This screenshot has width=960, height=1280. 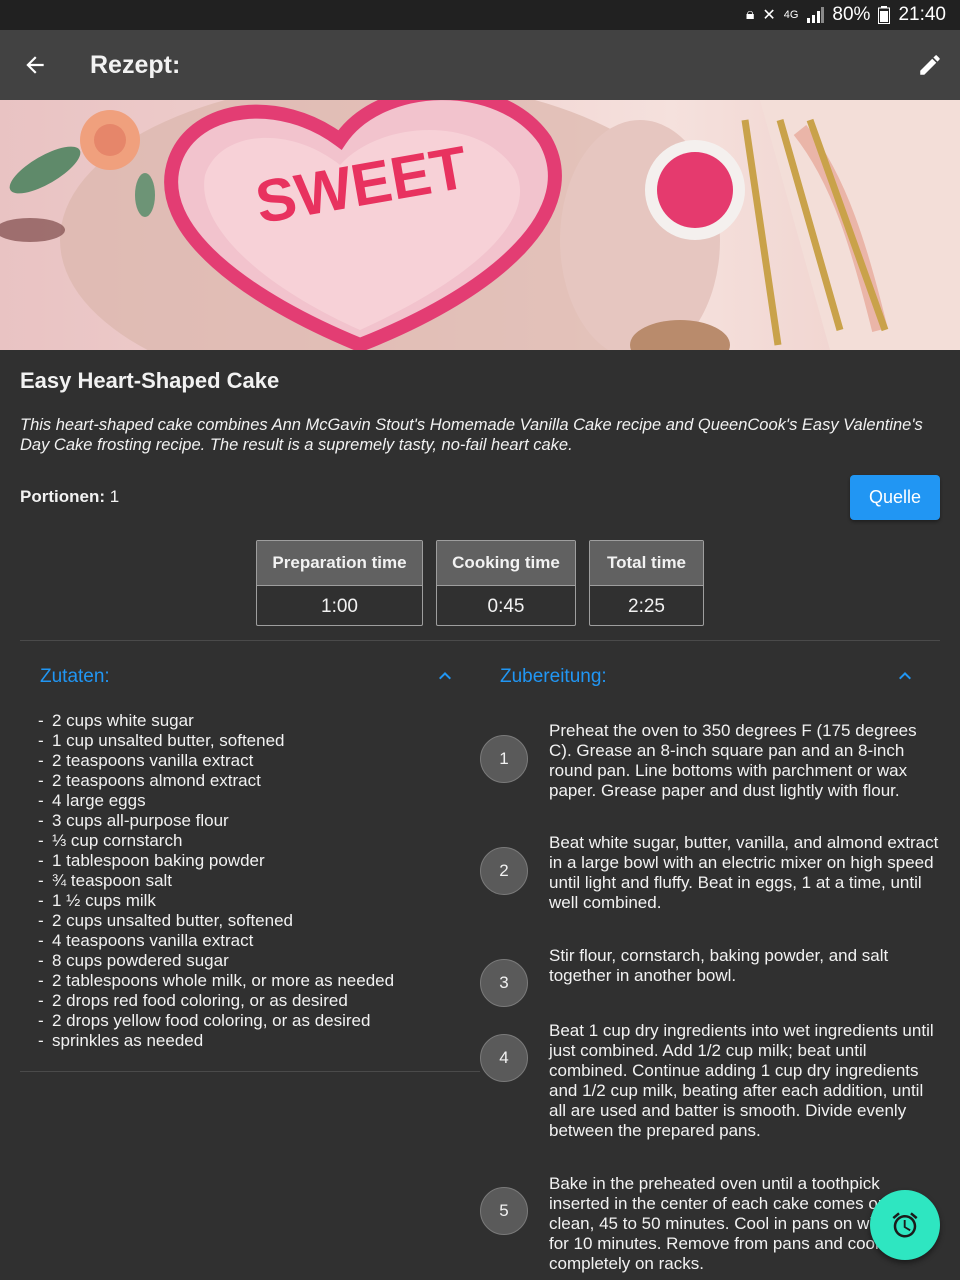 I want to click on pencil-icon, so click(x=930, y=65).